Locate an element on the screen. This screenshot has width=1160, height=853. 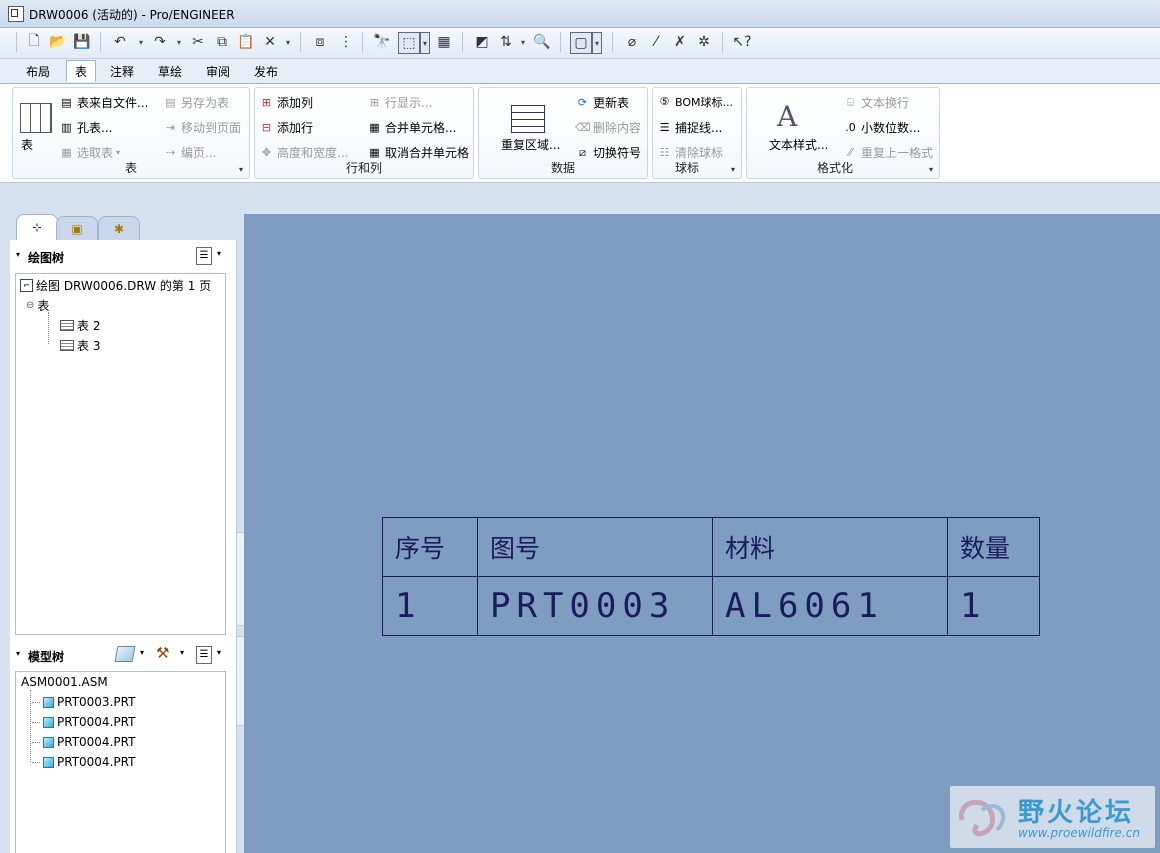
tab-sketch: 草绘 is located at coordinates (170, 71).